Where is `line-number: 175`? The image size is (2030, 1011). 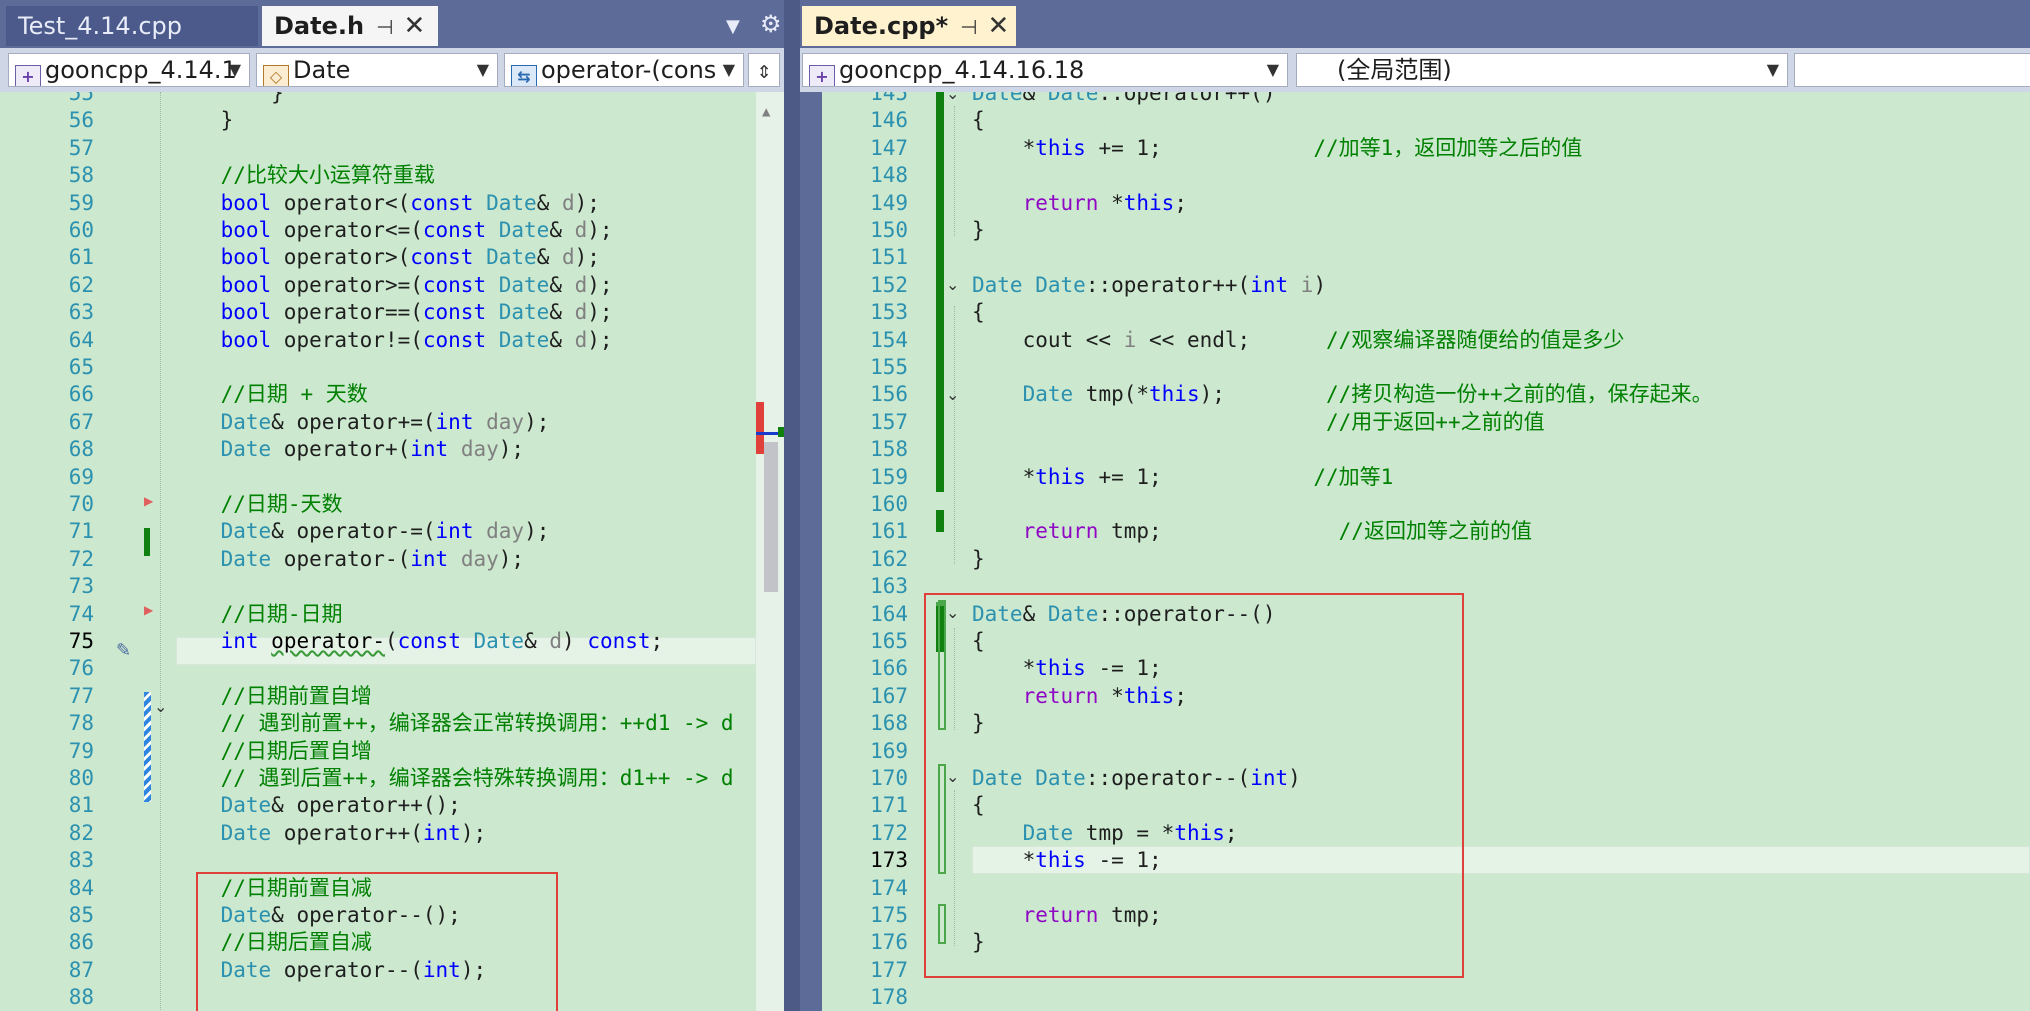 line-number: 175 is located at coordinates (889, 915).